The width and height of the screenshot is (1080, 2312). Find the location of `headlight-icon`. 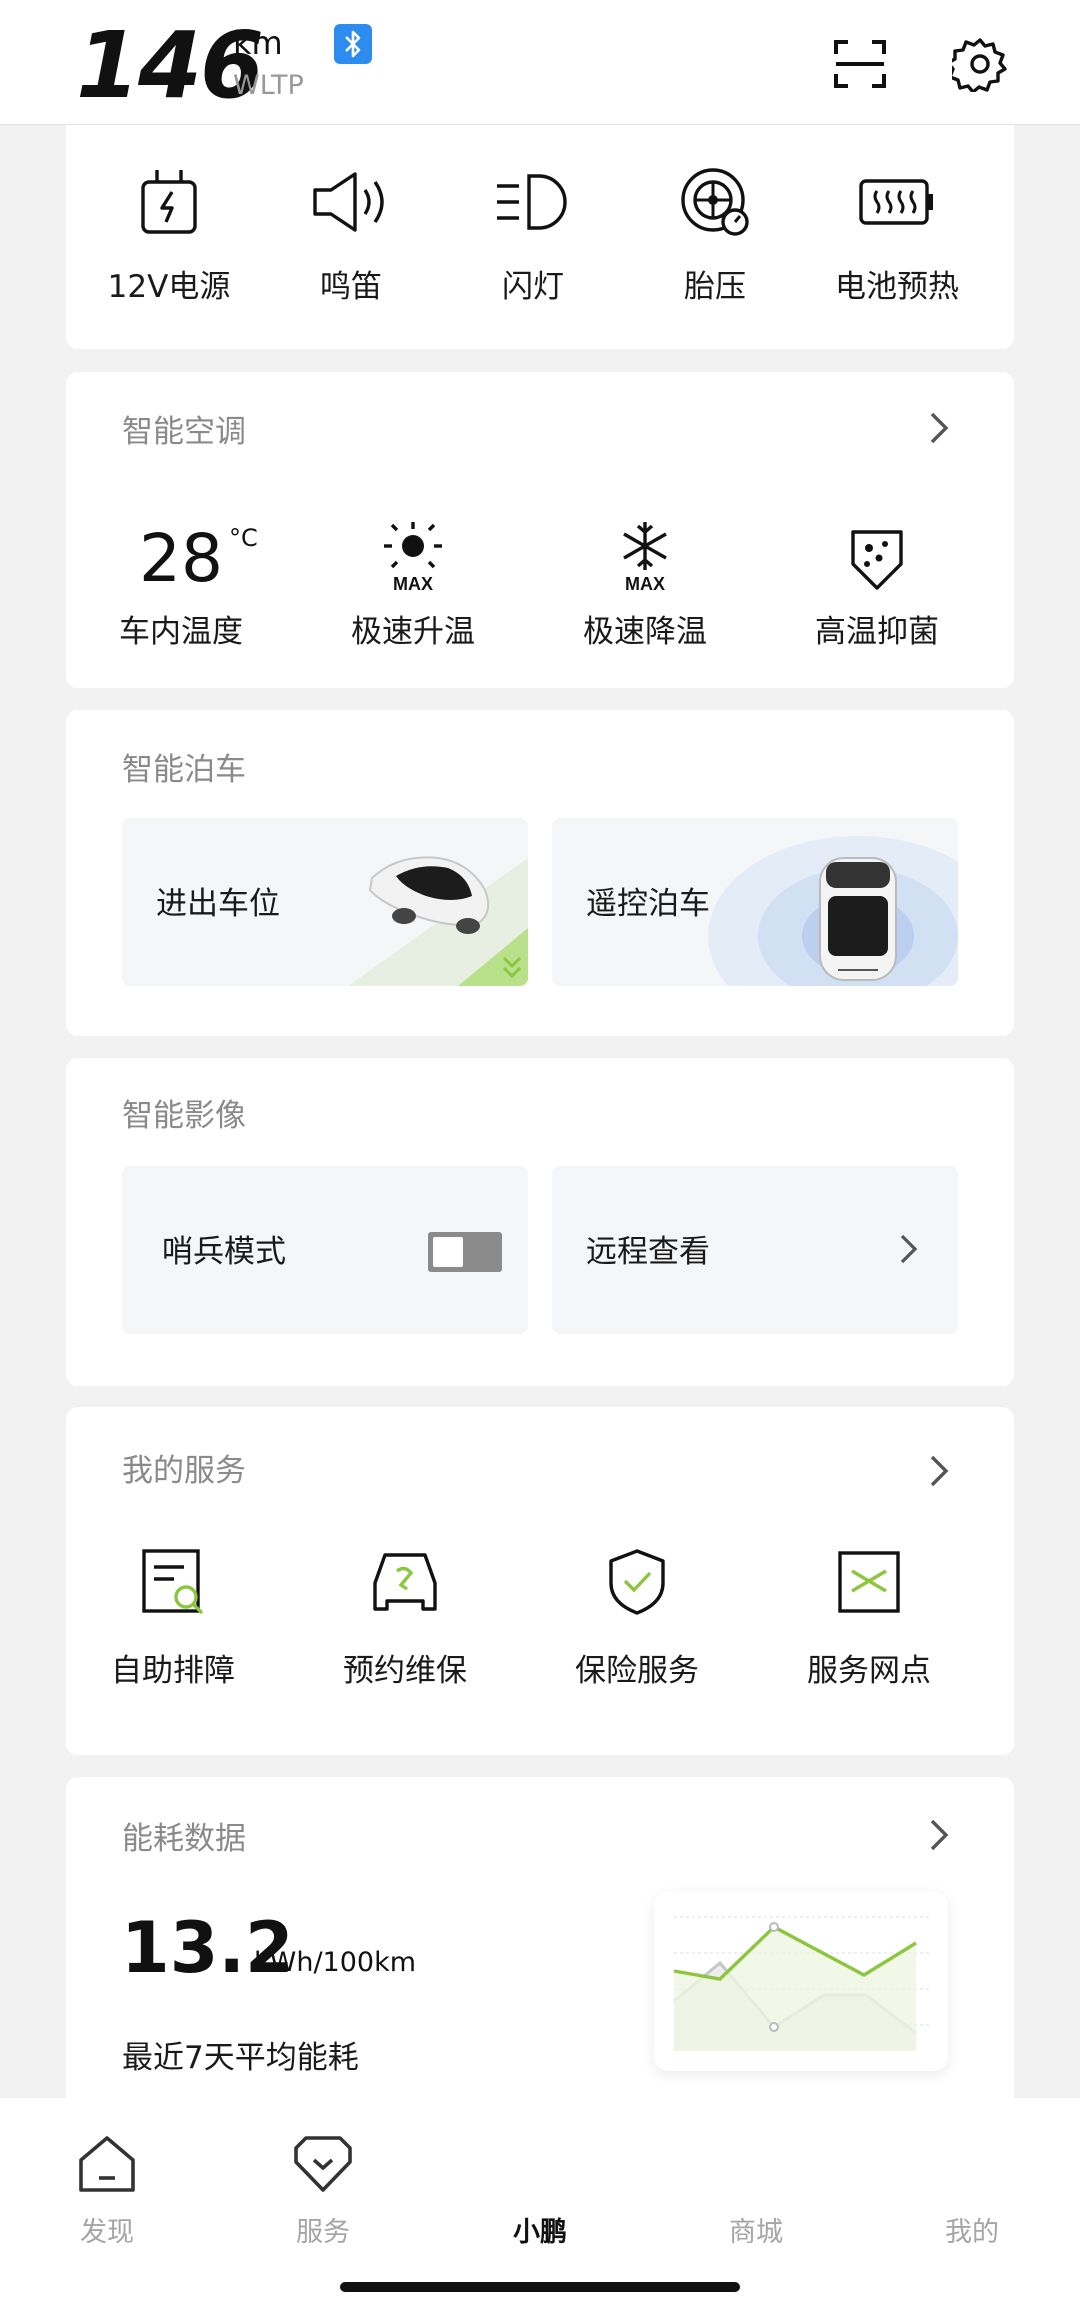

headlight-icon is located at coordinates (533, 202).